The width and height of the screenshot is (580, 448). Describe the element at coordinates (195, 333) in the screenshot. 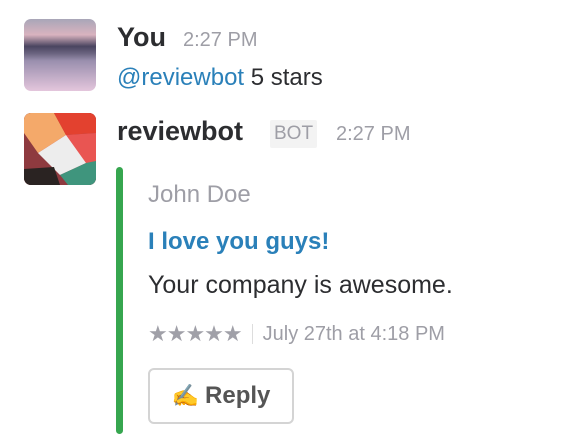

I see `star-rating: ★★★★★` at that location.